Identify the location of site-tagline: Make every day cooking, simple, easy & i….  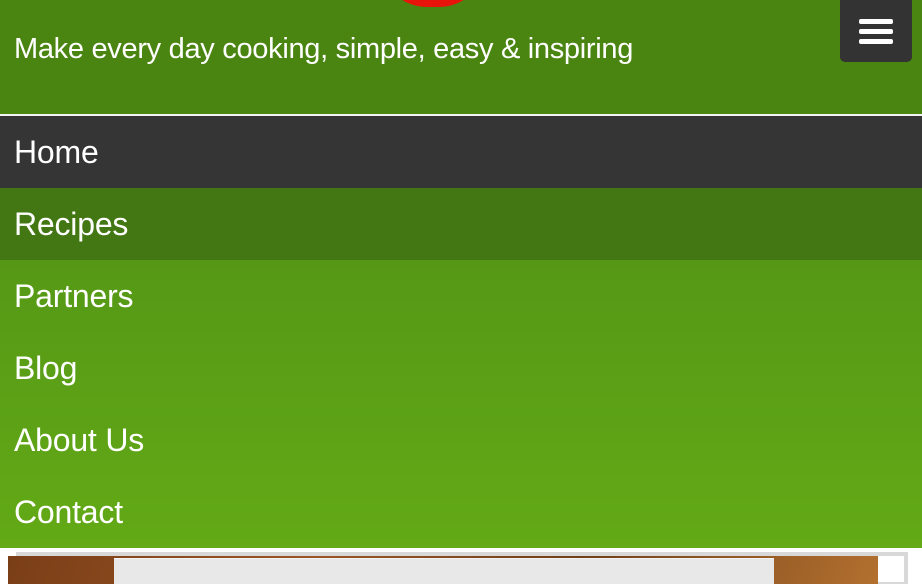
(324, 49).